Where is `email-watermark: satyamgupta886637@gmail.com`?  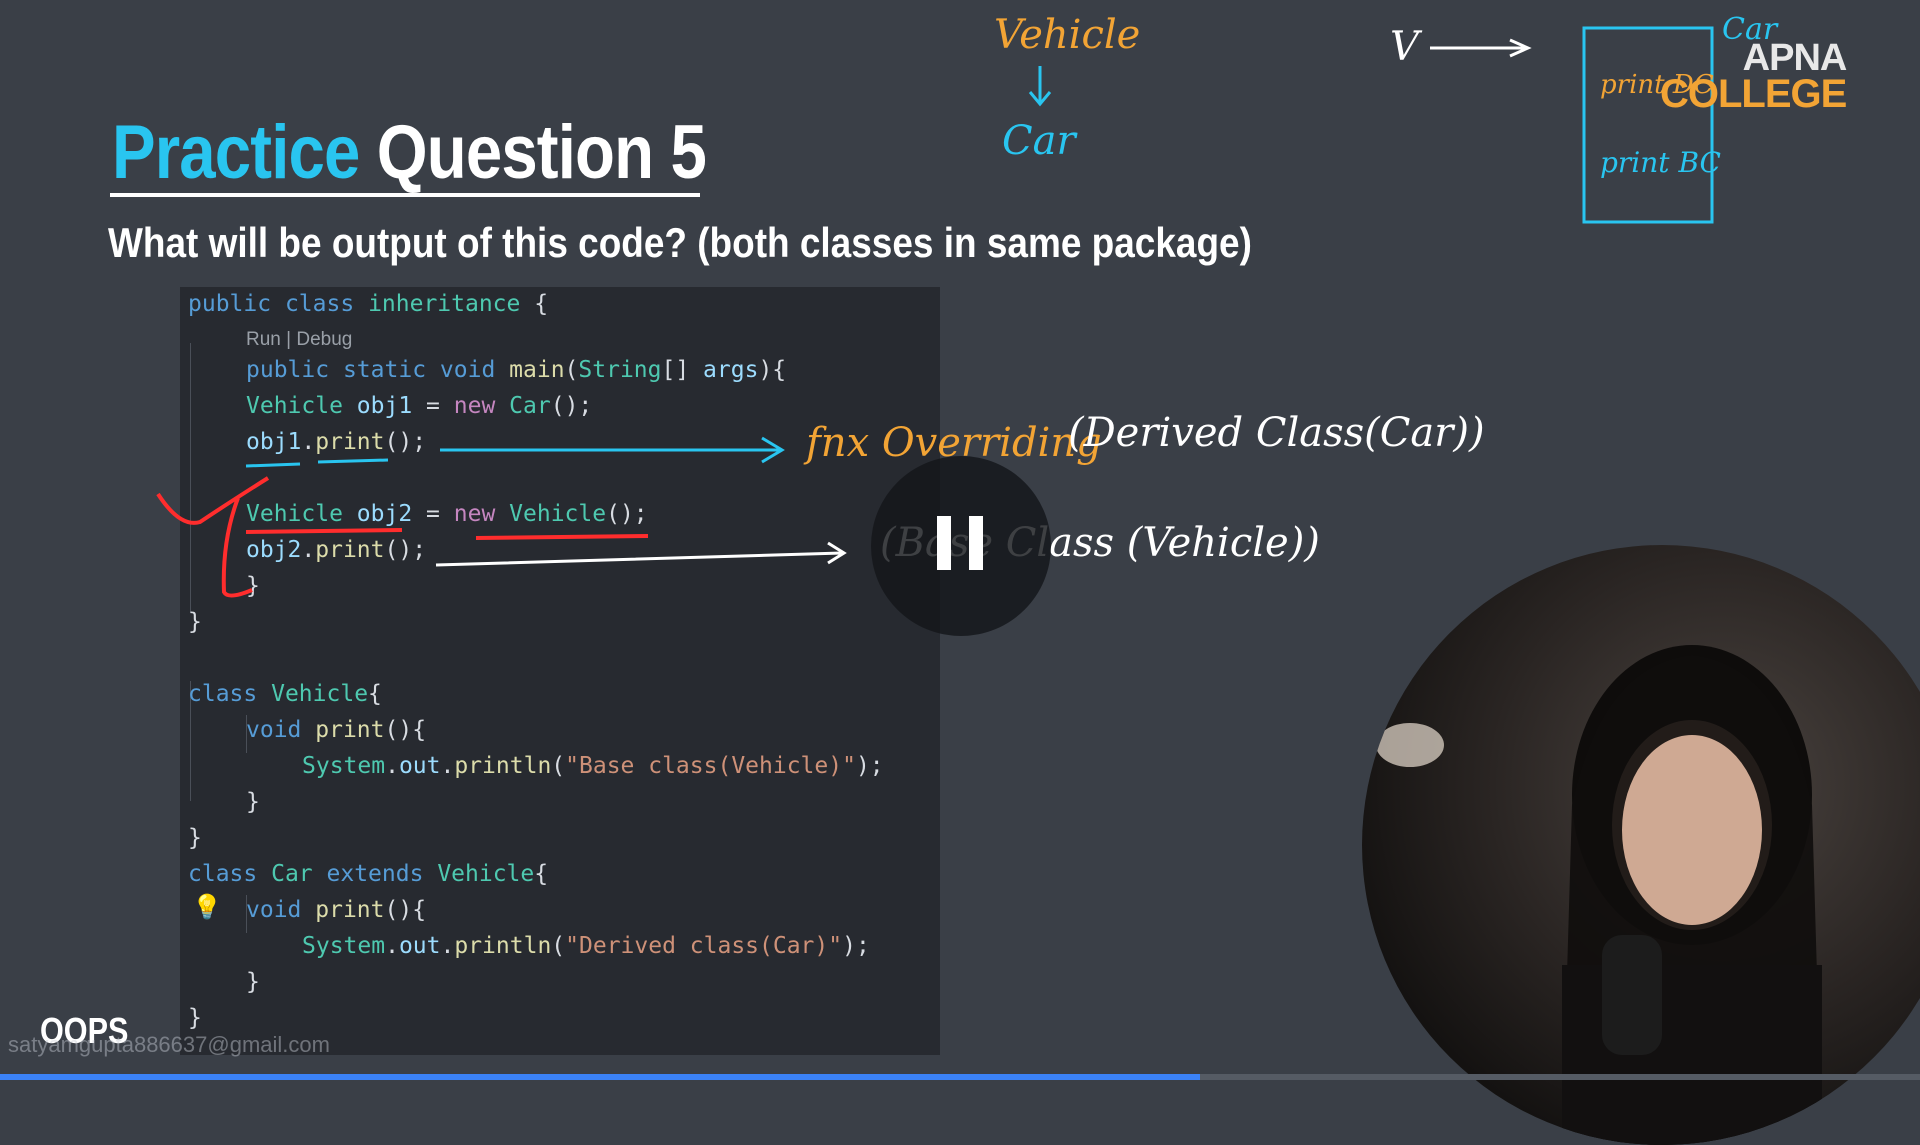 email-watermark: satyamgupta886637@gmail.com is located at coordinates (169, 1044).